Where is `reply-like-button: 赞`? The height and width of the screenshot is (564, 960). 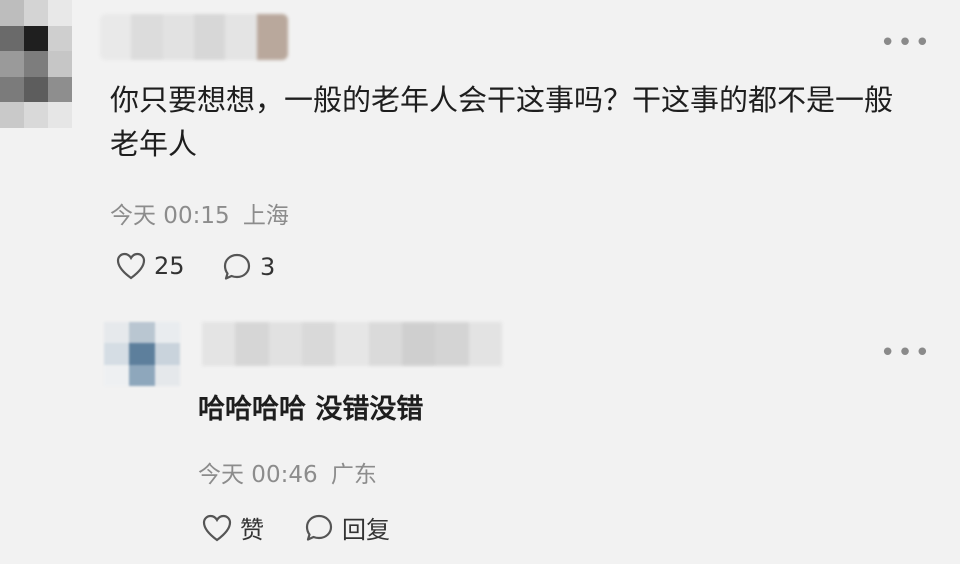
reply-like-button: 赞 is located at coordinates (233, 527).